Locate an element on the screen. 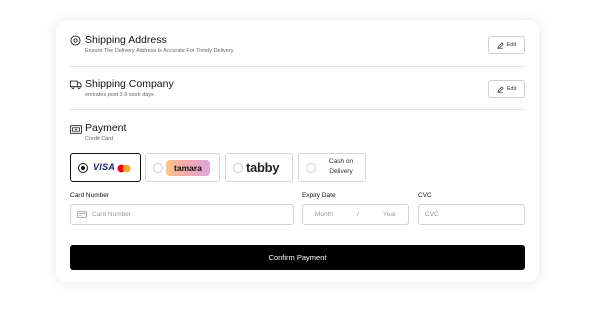 The width and height of the screenshot is (596, 309). expiry-date-label: Expiry Date is located at coordinates (319, 195).